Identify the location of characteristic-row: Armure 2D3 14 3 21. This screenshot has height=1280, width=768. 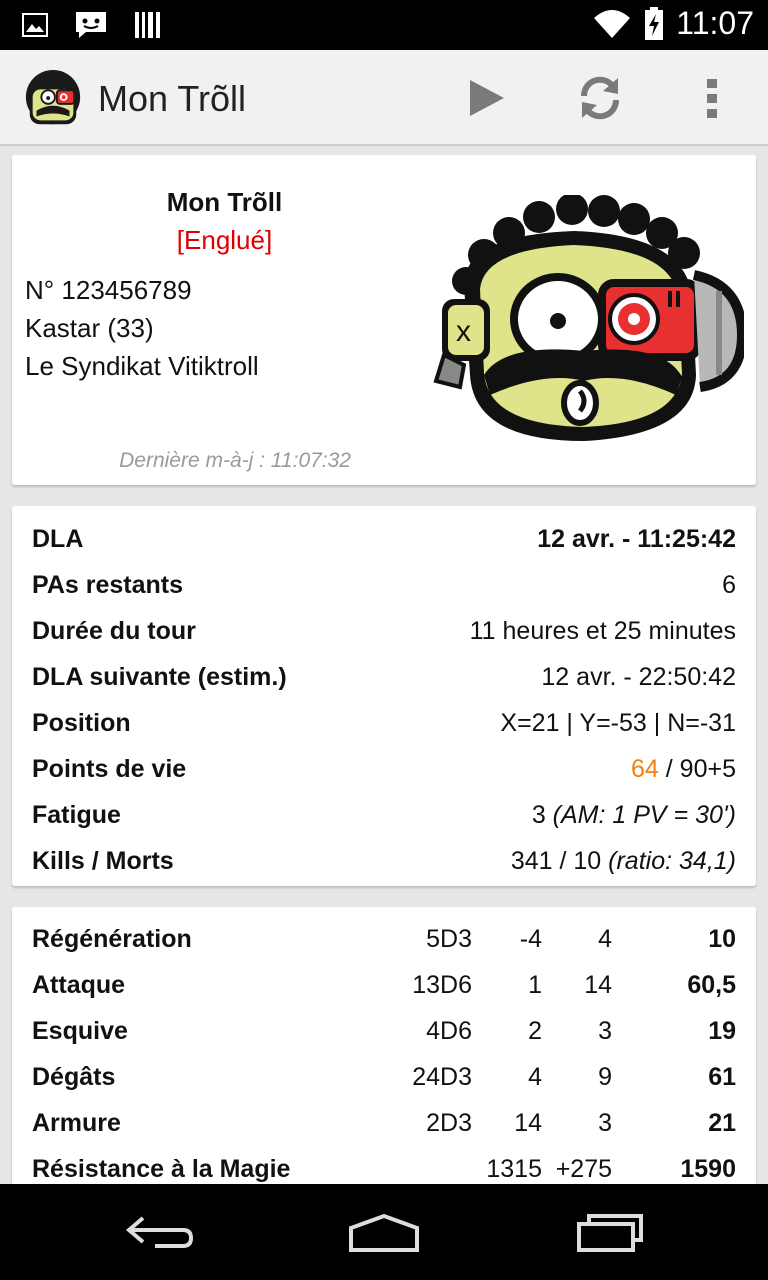
(384, 1122).